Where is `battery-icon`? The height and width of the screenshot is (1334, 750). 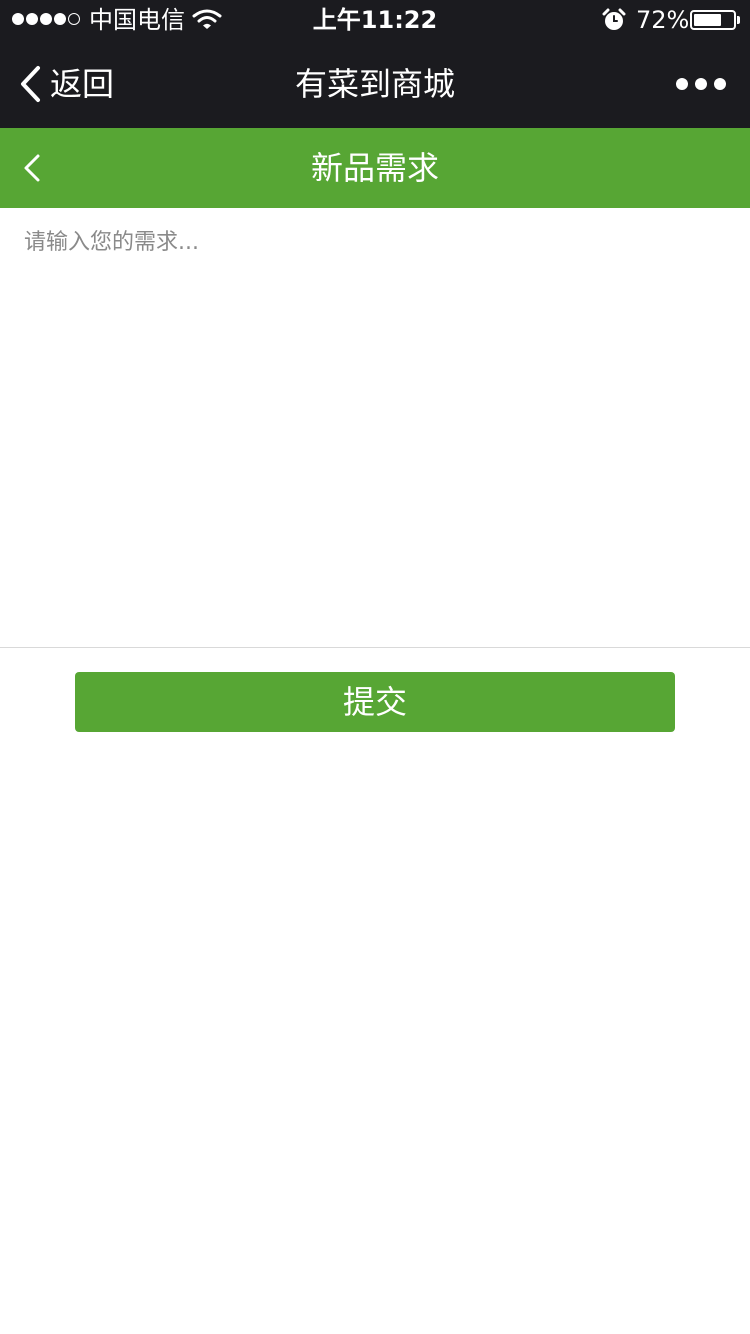 battery-icon is located at coordinates (713, 20).